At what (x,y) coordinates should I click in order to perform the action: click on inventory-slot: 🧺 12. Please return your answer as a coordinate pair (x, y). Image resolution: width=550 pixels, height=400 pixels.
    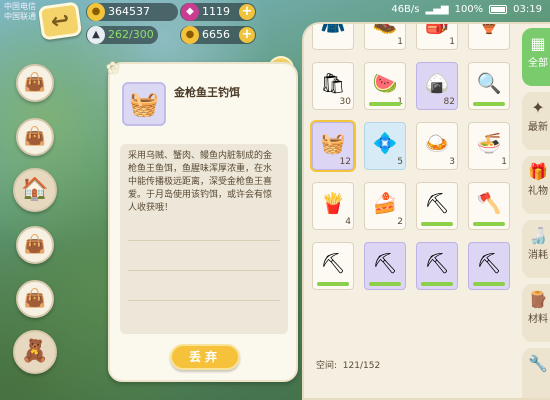
    Looking at the image, I should click on (333, 146).